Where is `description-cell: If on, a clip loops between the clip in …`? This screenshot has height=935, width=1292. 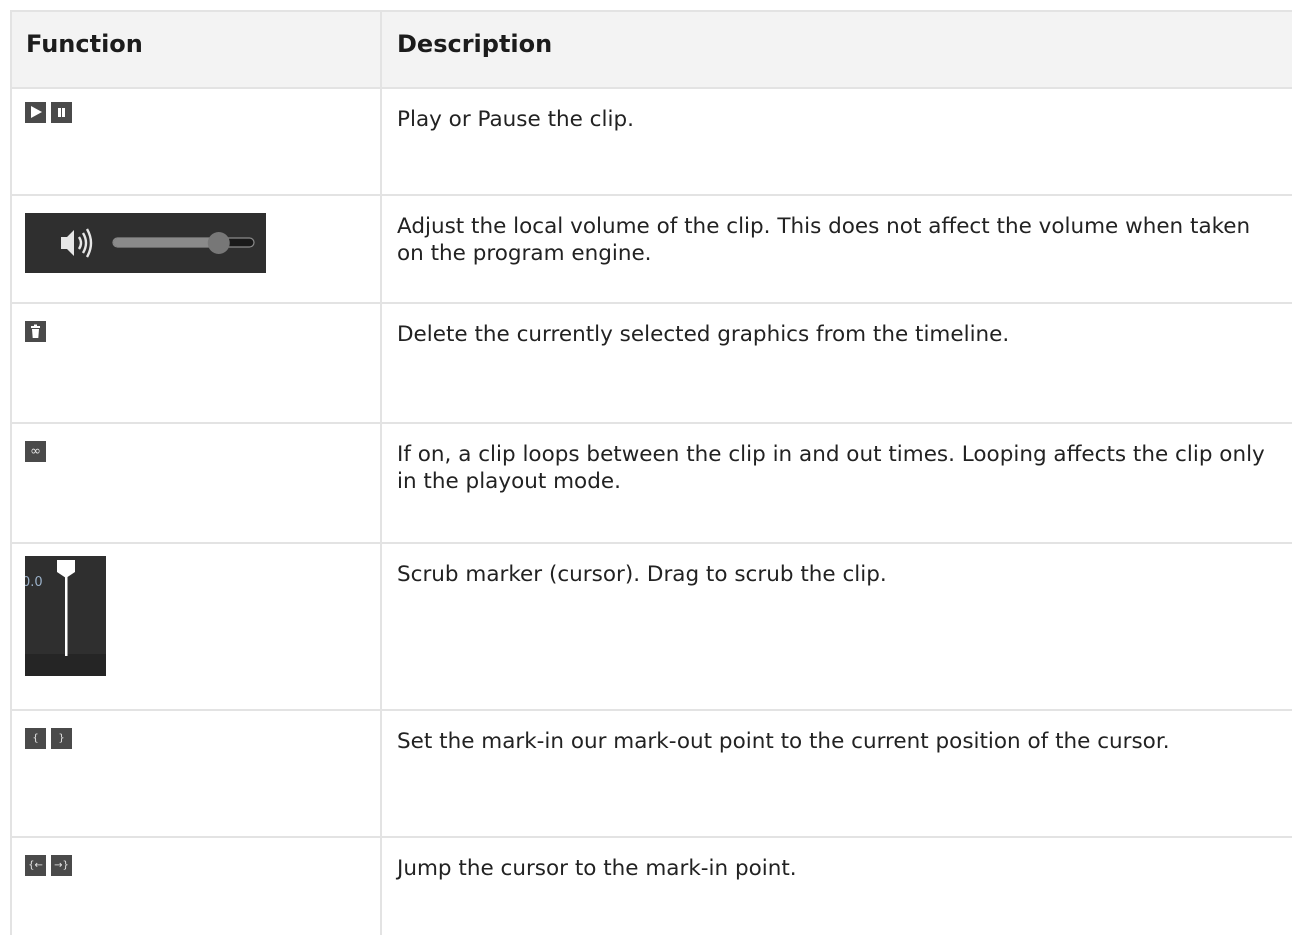 description-cell: If on, a clip loops between the clip in … is located at coordinates (836, 483).